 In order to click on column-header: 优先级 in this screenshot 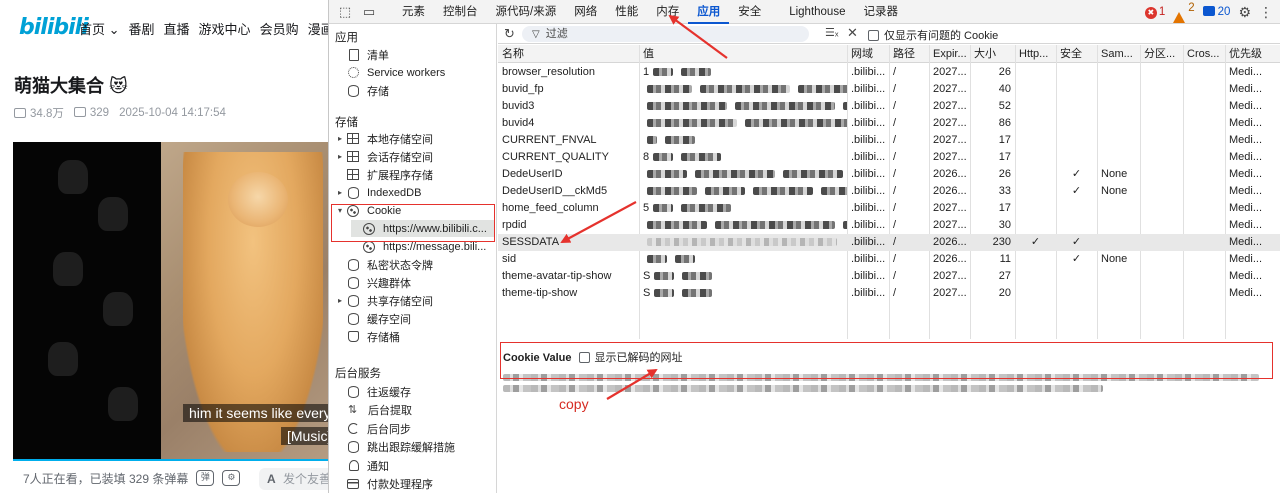, I will do `click(1252, 54)`.